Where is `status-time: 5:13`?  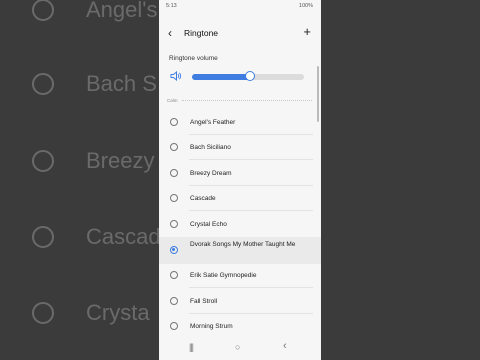 status-time: 5:13 is located at coordinates (171, 6).